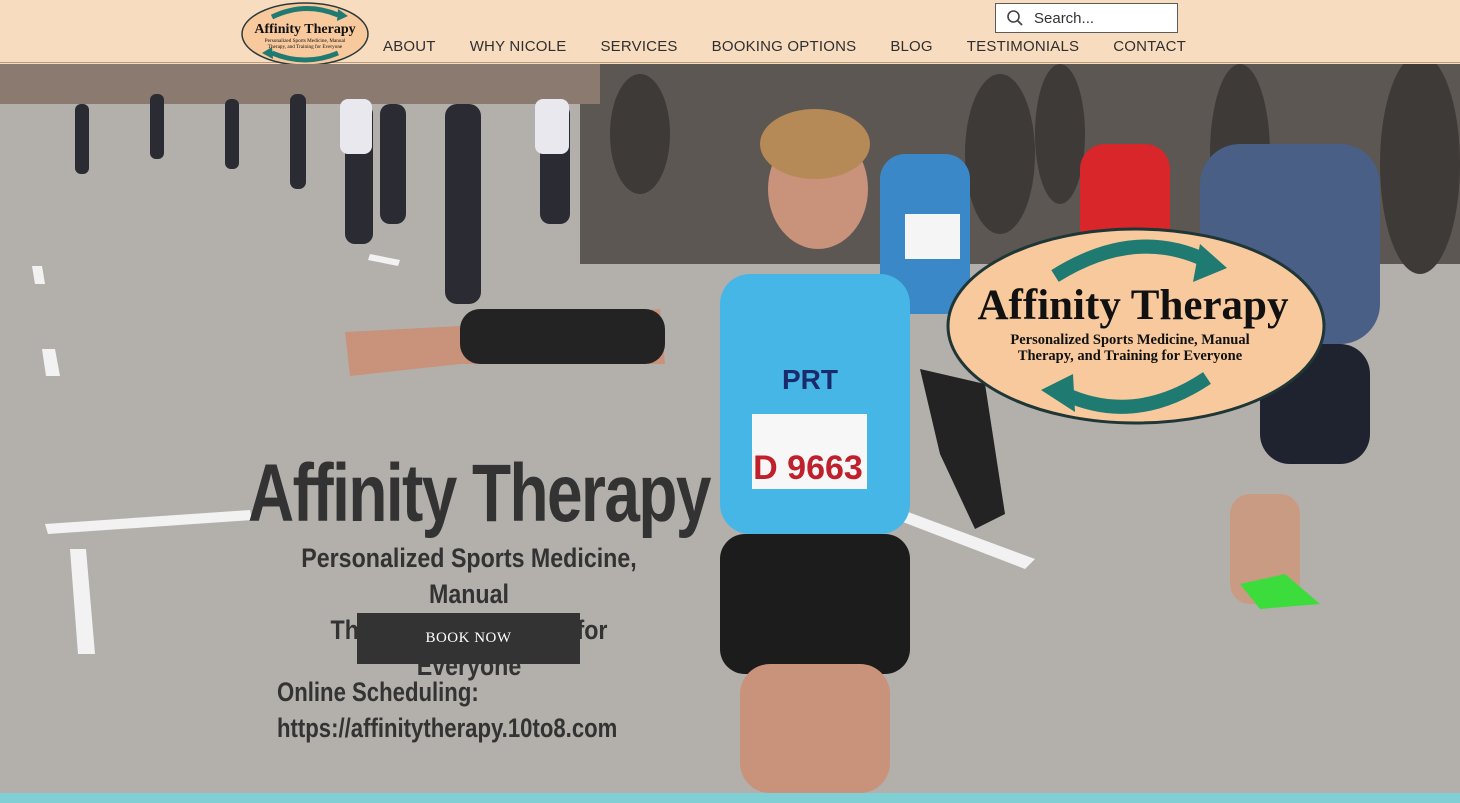 The width and height of the screenshot is (1460, 803). What do you see at coordinates (1133, 305) in the screenshot?
I see `large-logo-name: Affinity Therapy` at bounding box center [1133, 305].